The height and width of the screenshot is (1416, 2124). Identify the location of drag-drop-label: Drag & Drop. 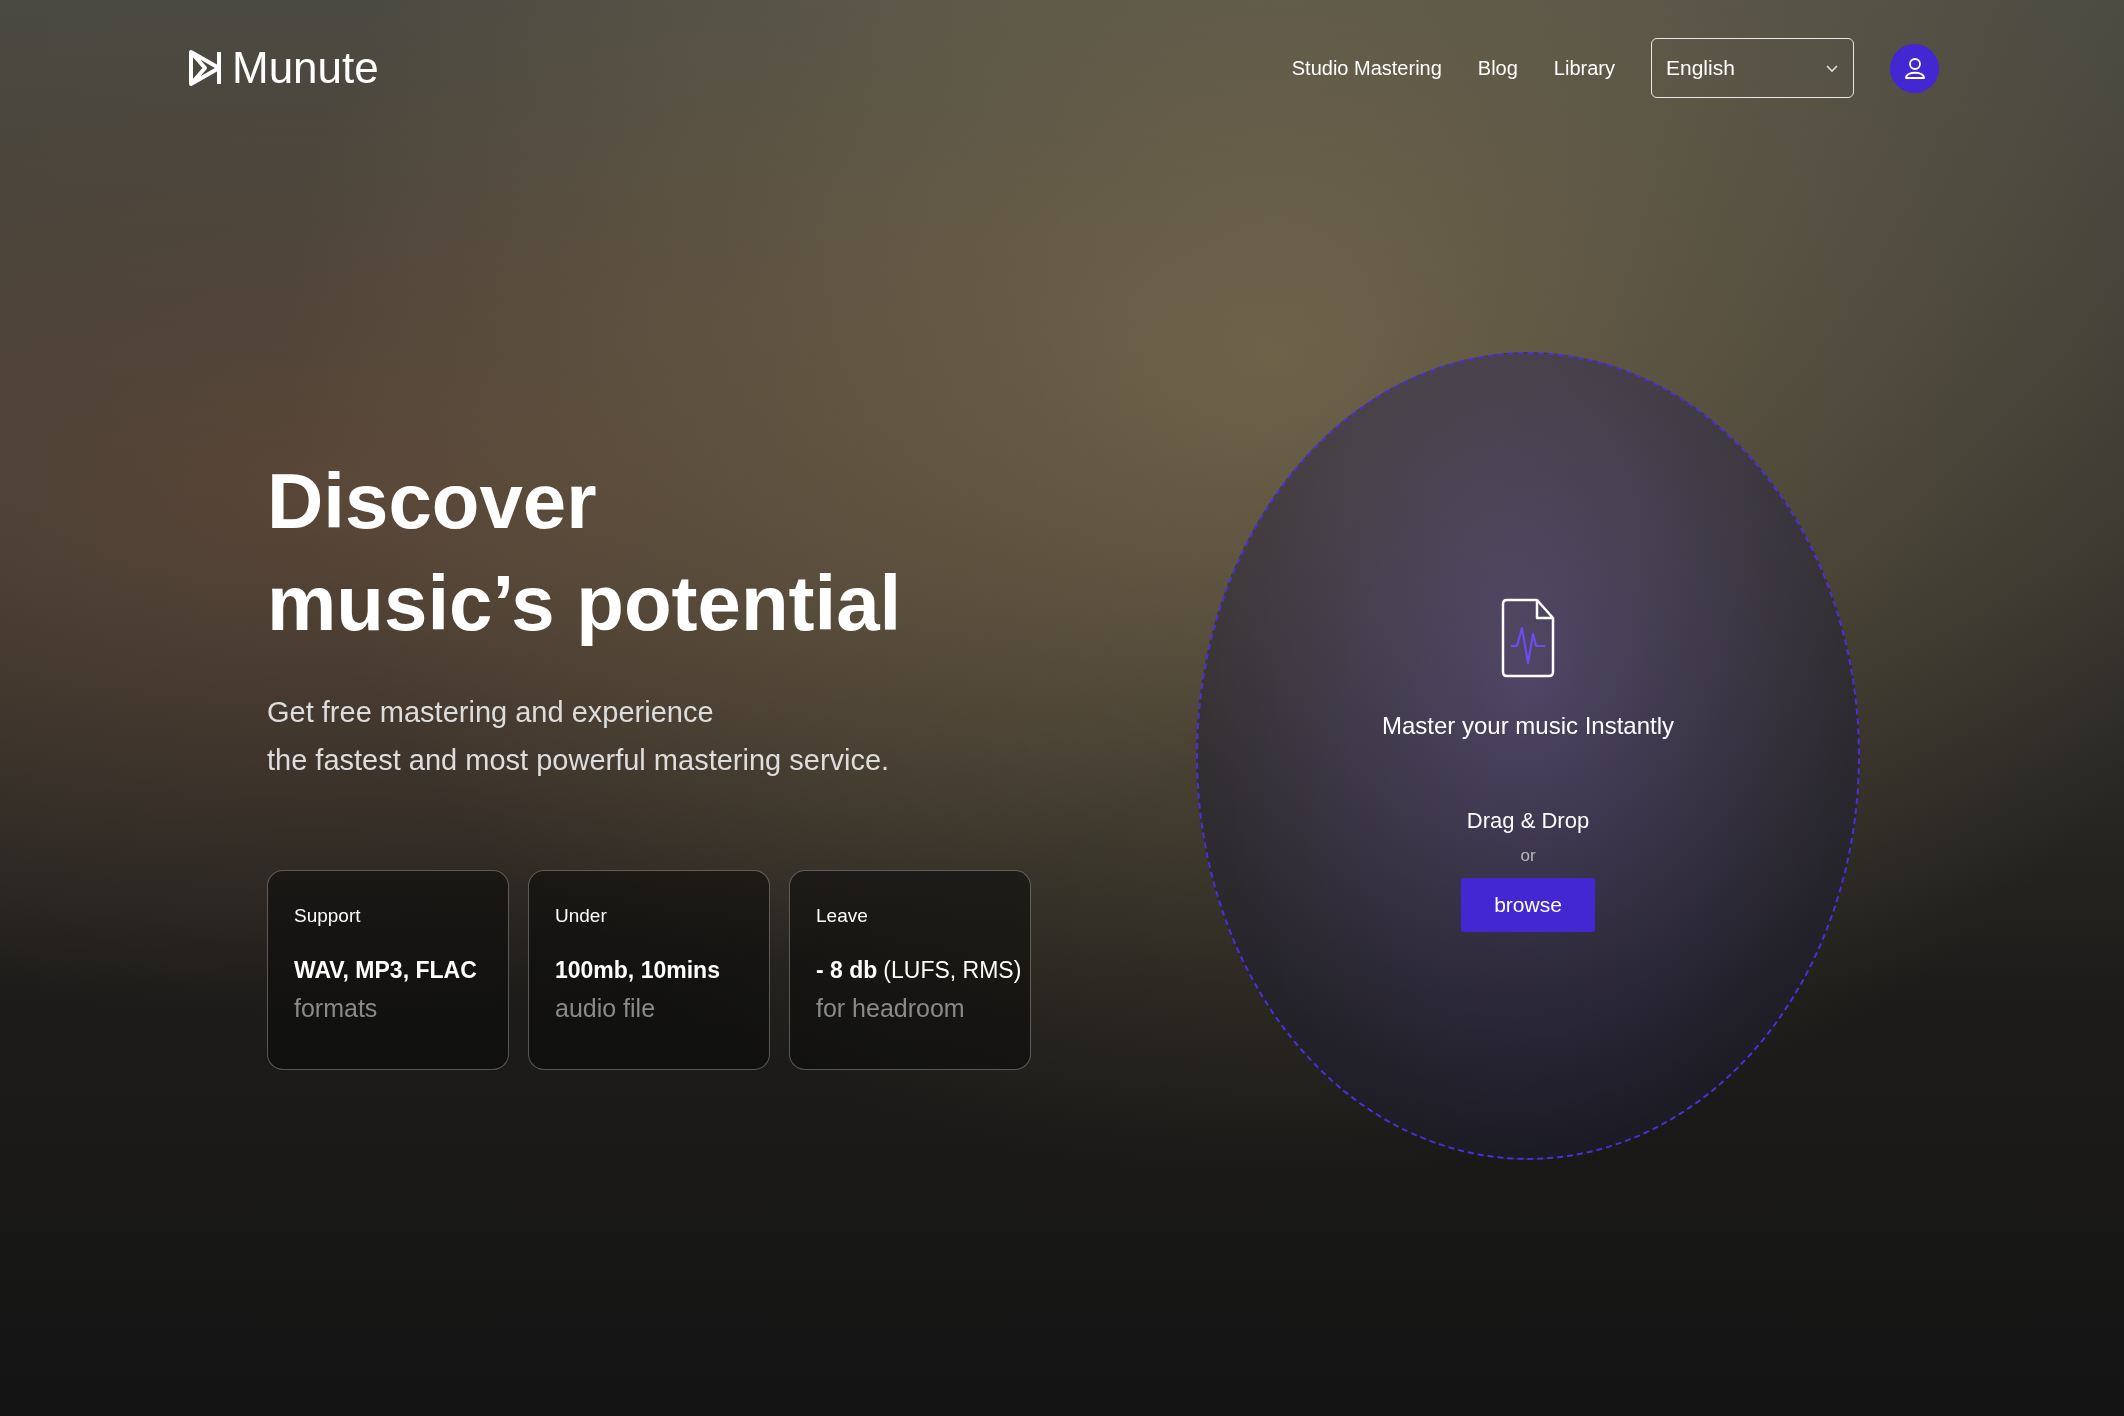
(1528, 821).